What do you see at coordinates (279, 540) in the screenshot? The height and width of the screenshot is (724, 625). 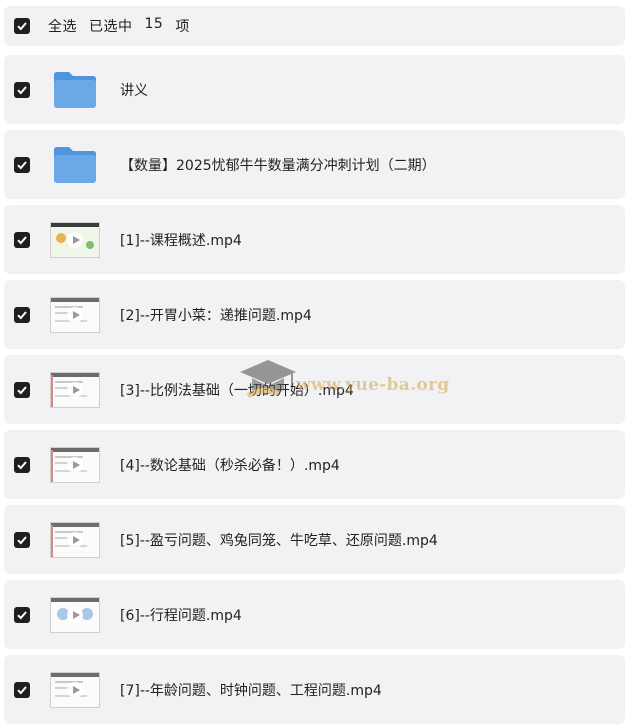 I see `file-name: [5]--盈亏问题、鸡兔同笼、牛吃草、还原问题.mp4` at bounding box center [279, 540].